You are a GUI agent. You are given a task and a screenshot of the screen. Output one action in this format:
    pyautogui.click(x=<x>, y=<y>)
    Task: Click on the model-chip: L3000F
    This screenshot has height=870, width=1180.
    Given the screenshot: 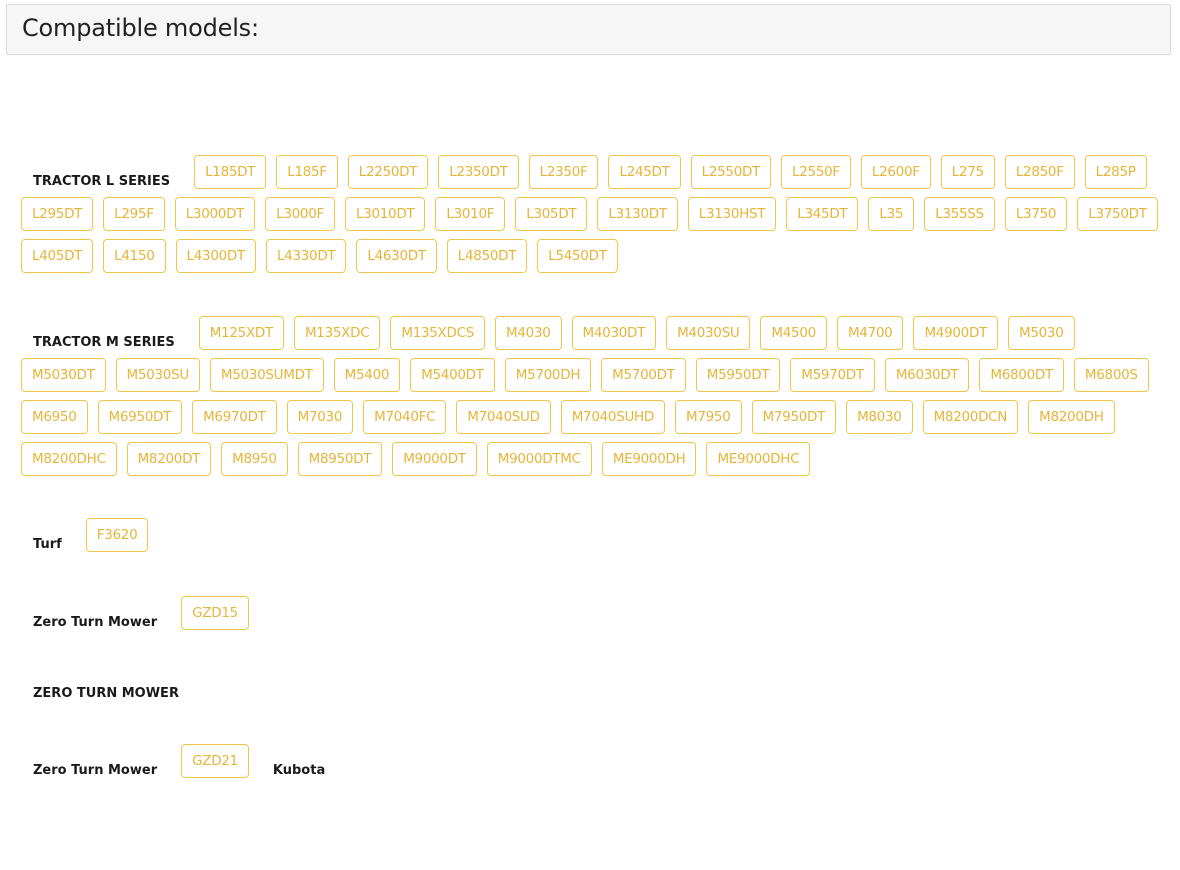 What is the action you would take?
    pyautogui.click(x=300, y=214)
    